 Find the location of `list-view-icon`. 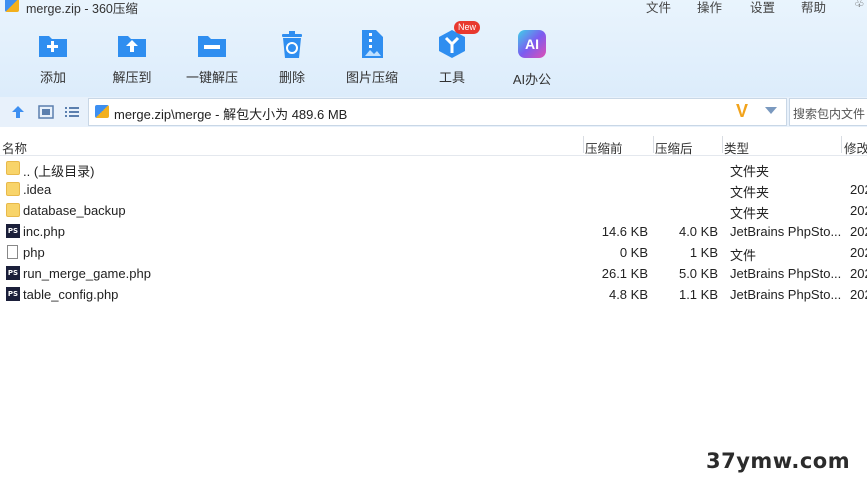

list-view-icon is located at coordinates (72, 112).